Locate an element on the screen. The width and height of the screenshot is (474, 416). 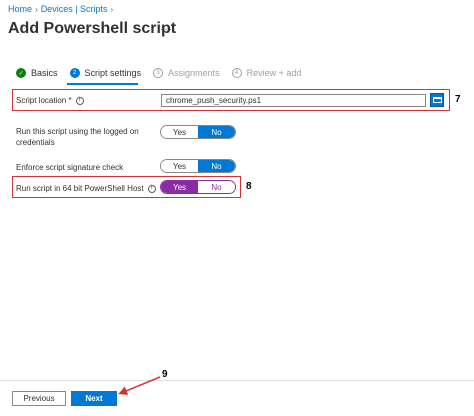
checkmark-icon: ✓ is located at coordinates (21, 73).